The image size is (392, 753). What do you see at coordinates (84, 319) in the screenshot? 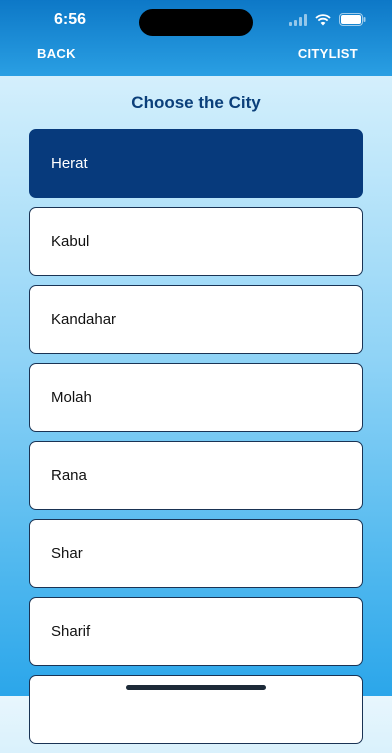
I see `city-item-label: Kandahar` at bounding box center [84, 319].